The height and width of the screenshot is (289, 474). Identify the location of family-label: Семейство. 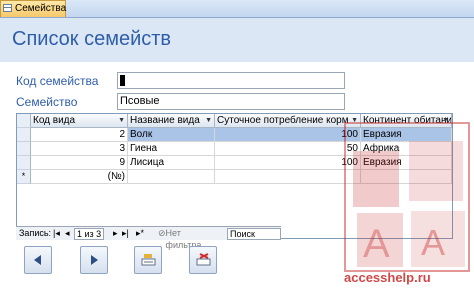
(47, 102).